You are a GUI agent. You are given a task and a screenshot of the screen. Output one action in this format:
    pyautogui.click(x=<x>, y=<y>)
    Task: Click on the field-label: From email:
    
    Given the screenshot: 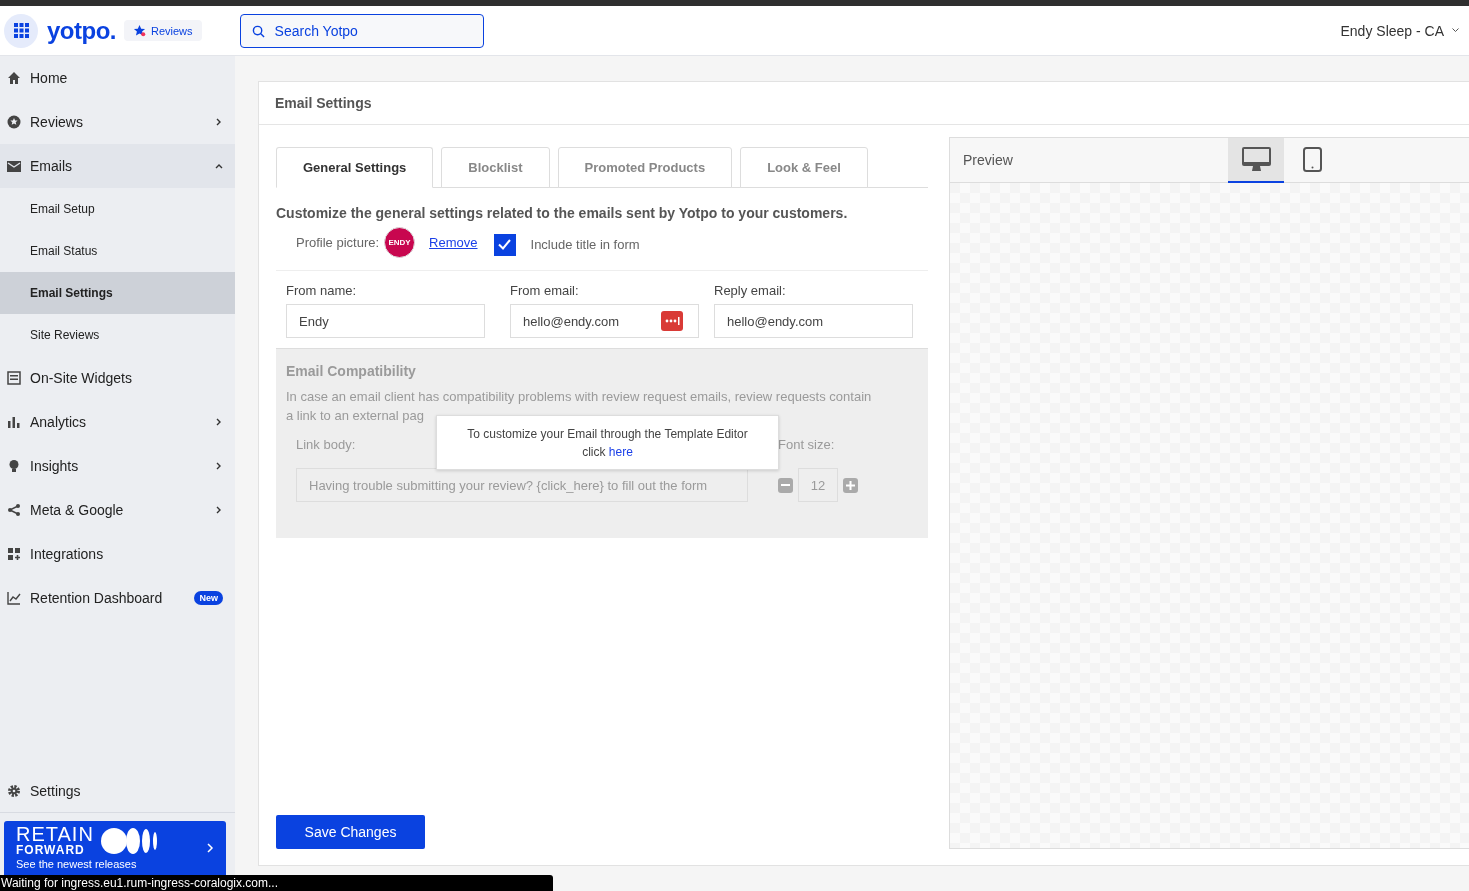 What is the action you would take?
    pyautogui.click(x=544, y=290)
    